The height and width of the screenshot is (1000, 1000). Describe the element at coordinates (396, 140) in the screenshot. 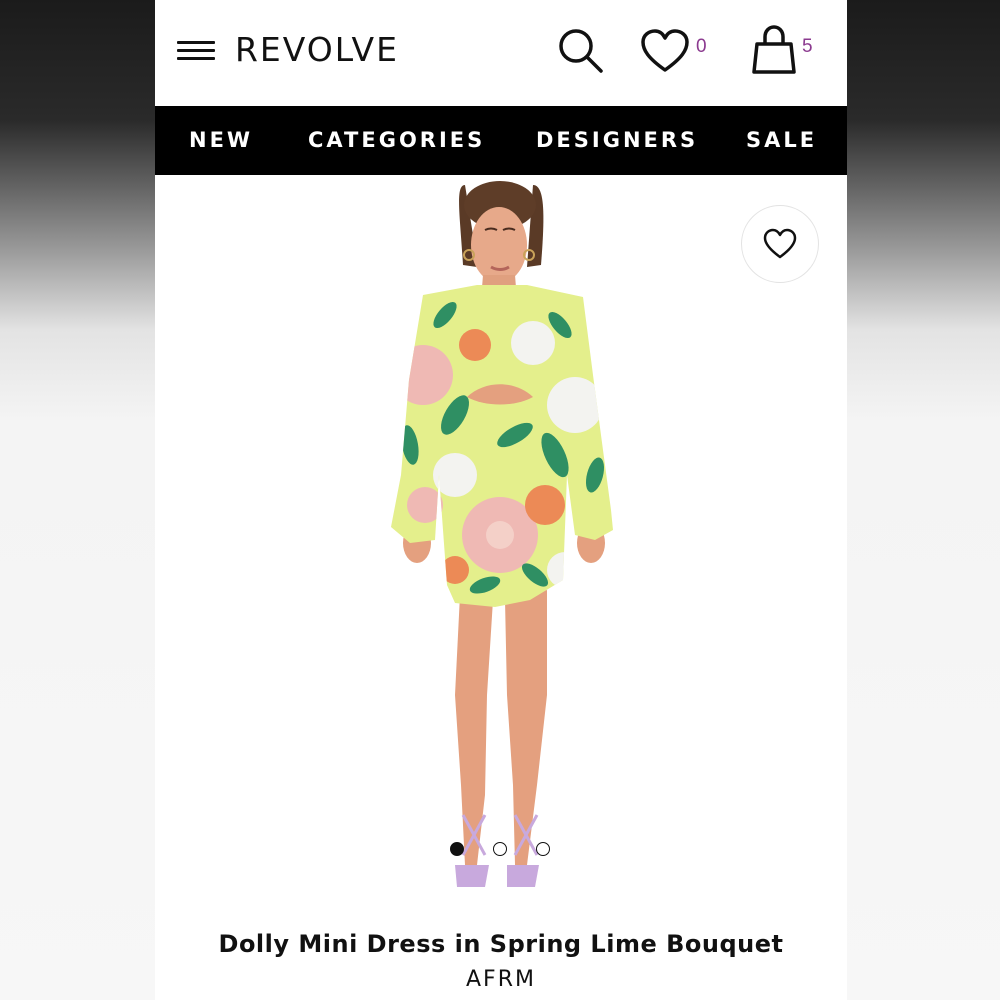

I see `nav-item-categories: CATEGORIES` at that location.